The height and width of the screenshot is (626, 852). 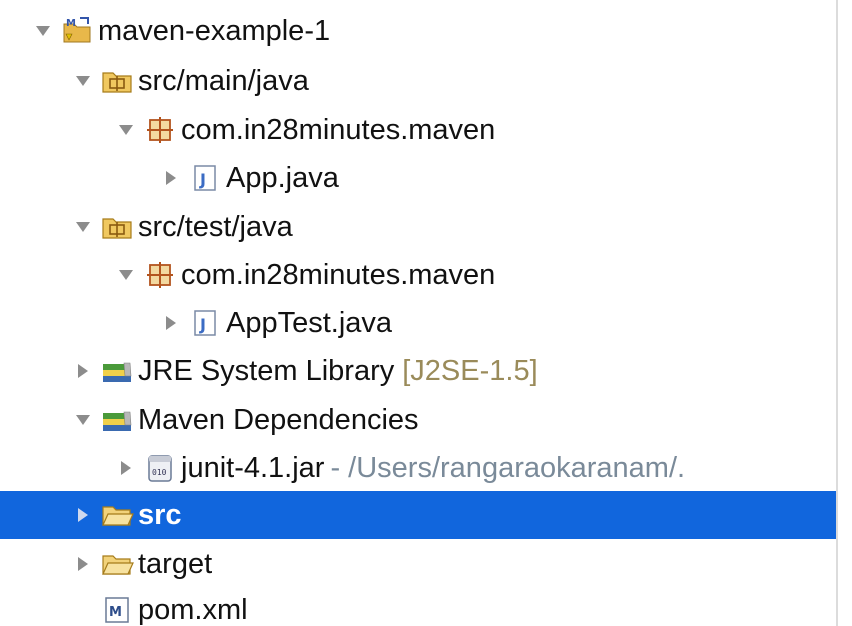 I want to click on tree-item-label: JRE System Library, so click(x=266, y=370).